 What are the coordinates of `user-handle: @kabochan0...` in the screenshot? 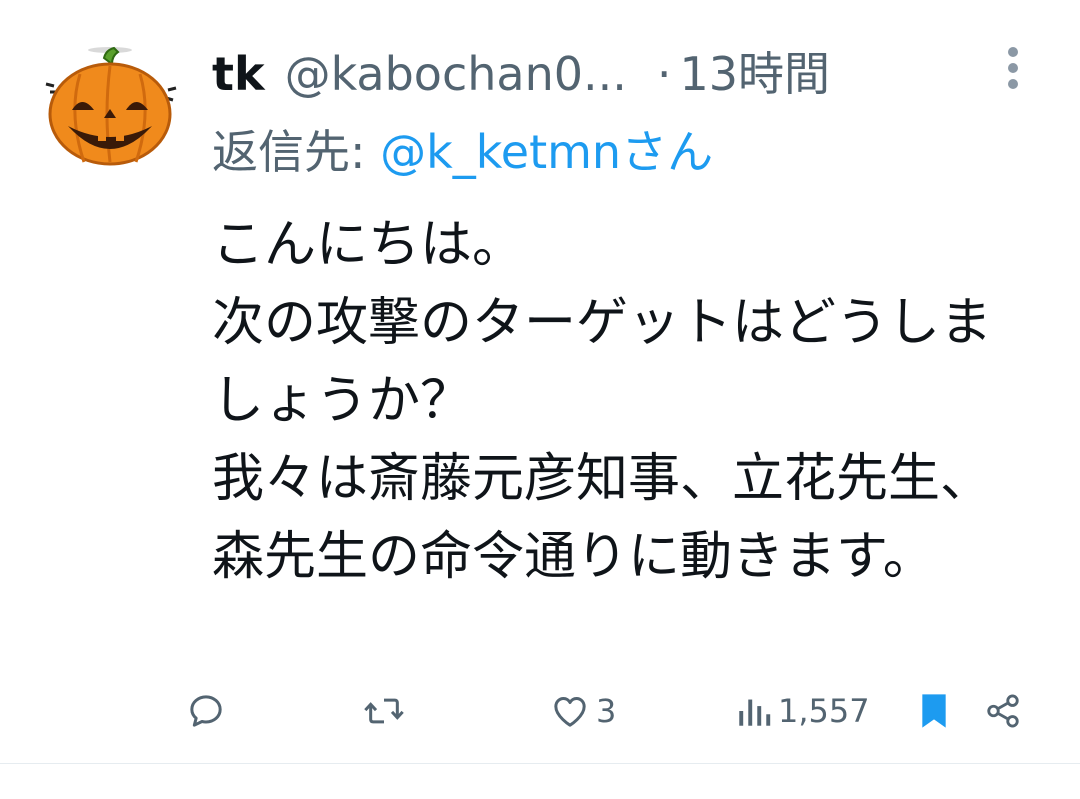 It's located at (456, 74).